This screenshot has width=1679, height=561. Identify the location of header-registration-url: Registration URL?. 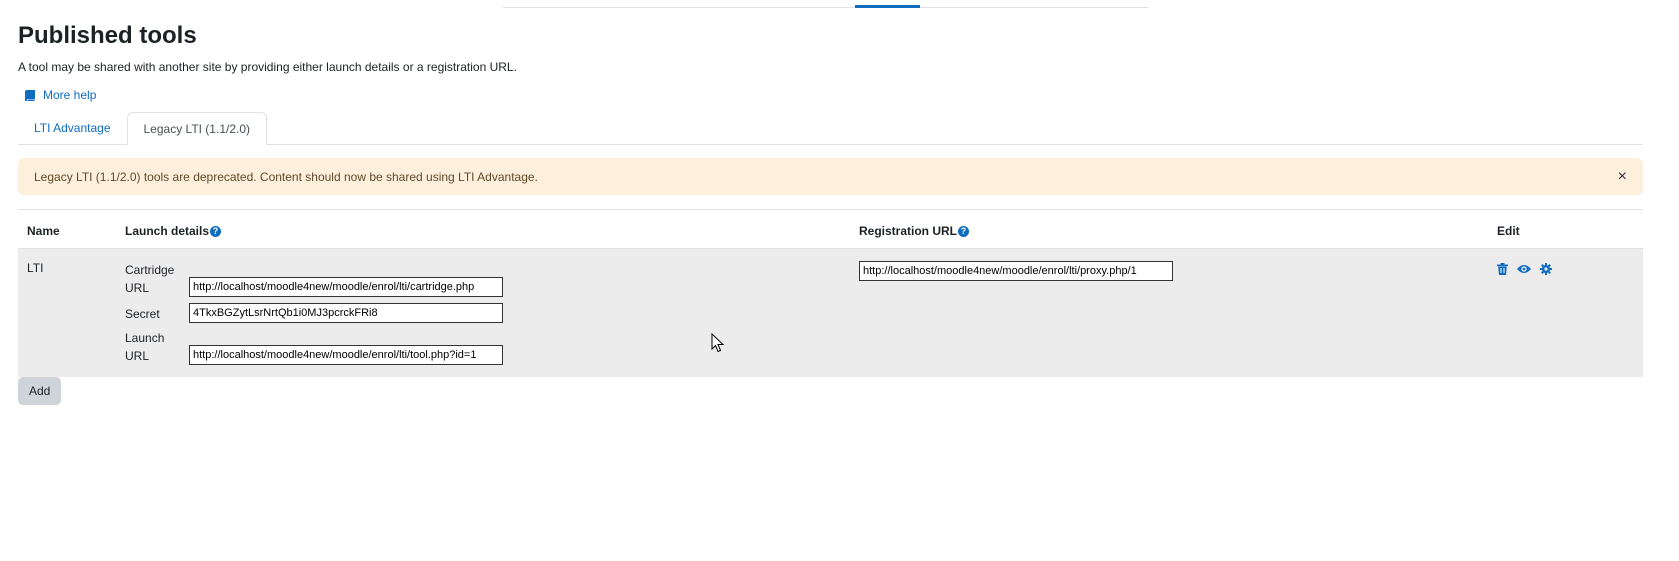
(1169, 229).